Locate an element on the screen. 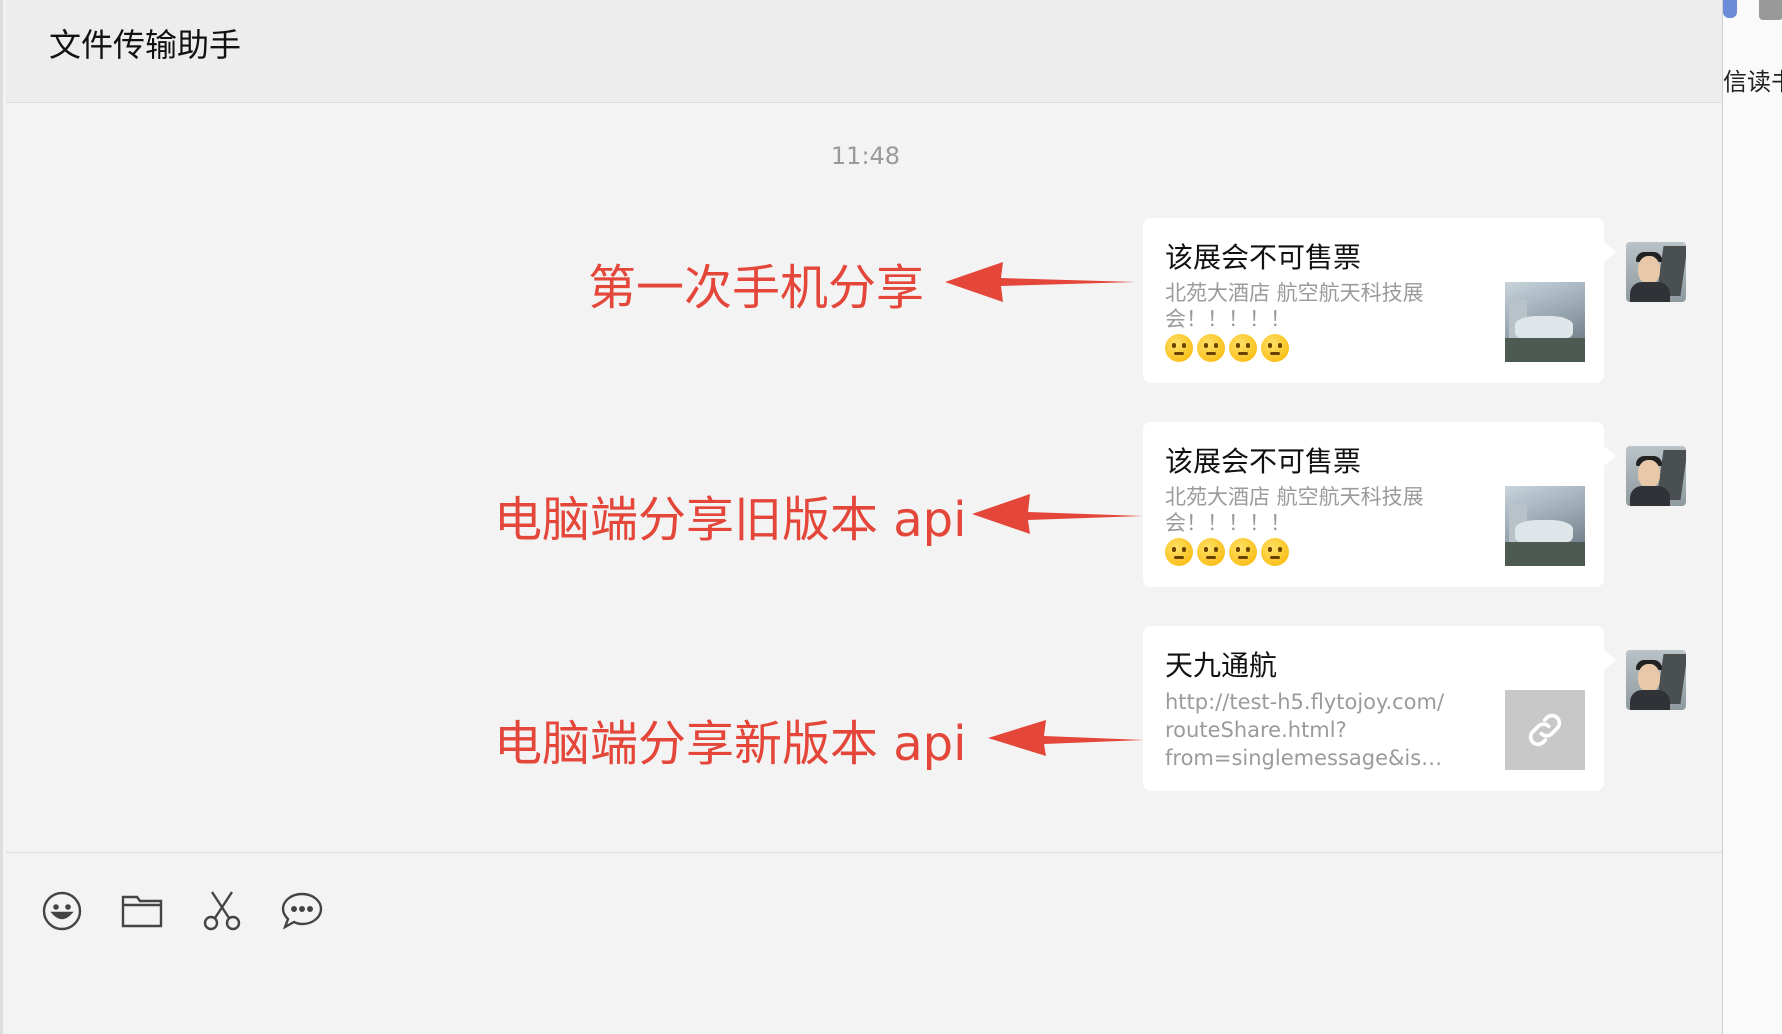  card-desc-line: http://test-h5.flytojoy.com/ is located at coordinates (1305, 702).